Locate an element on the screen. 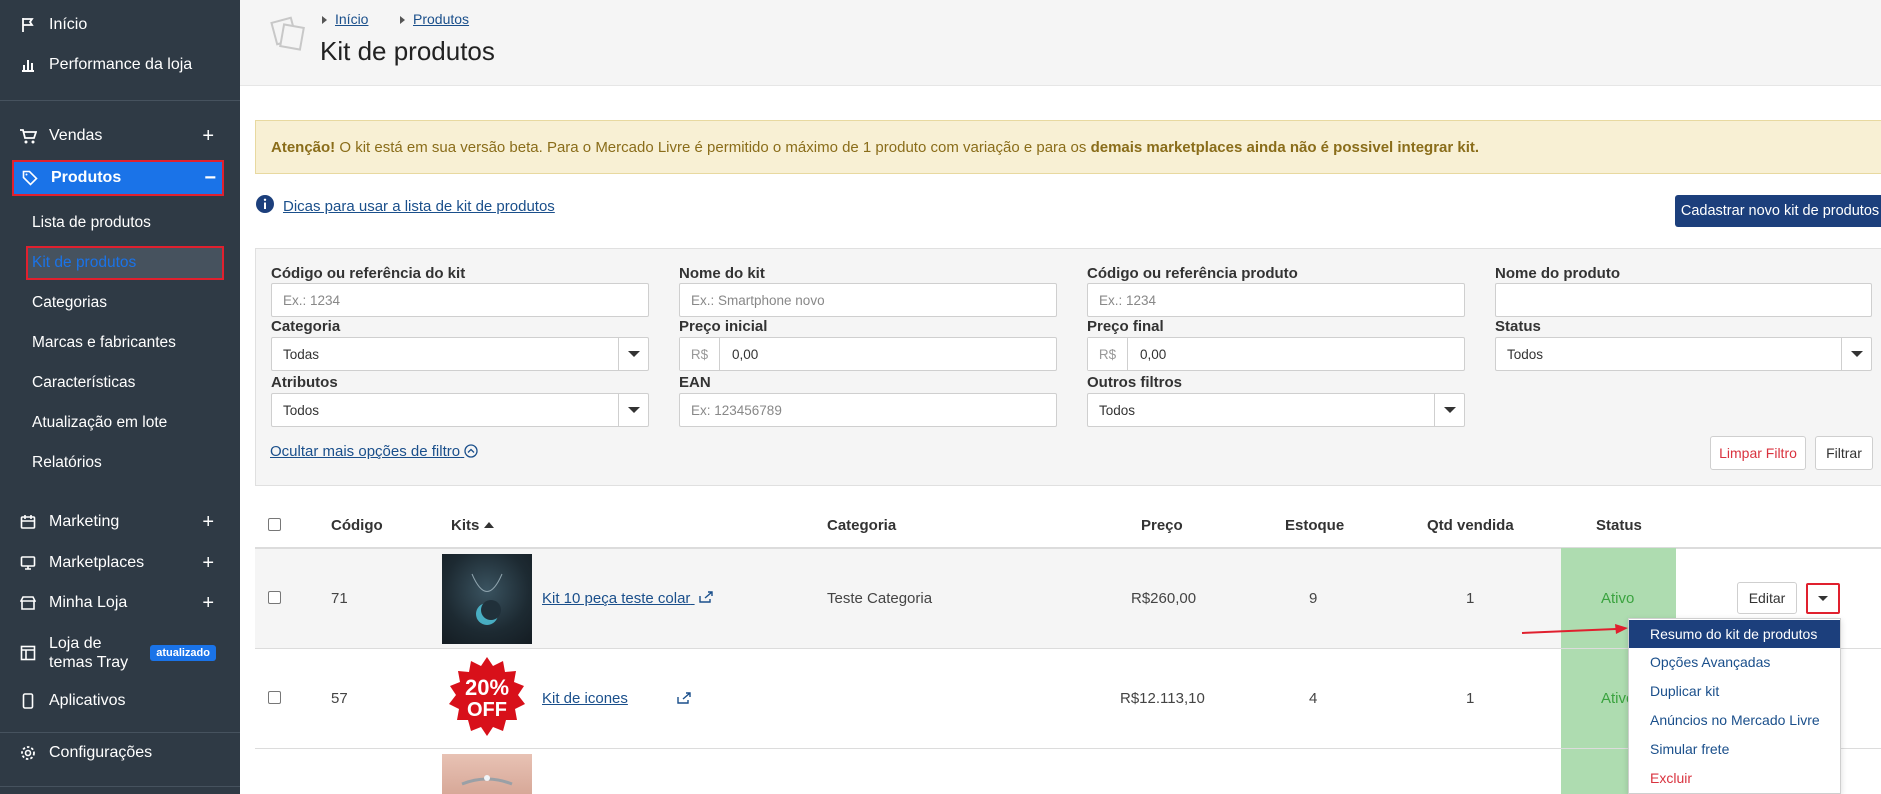 The width and height of the screenshot is (1881, 794). menu-item-resumo: Resumo do kit de produtos is located at coordinates (1734, 634).